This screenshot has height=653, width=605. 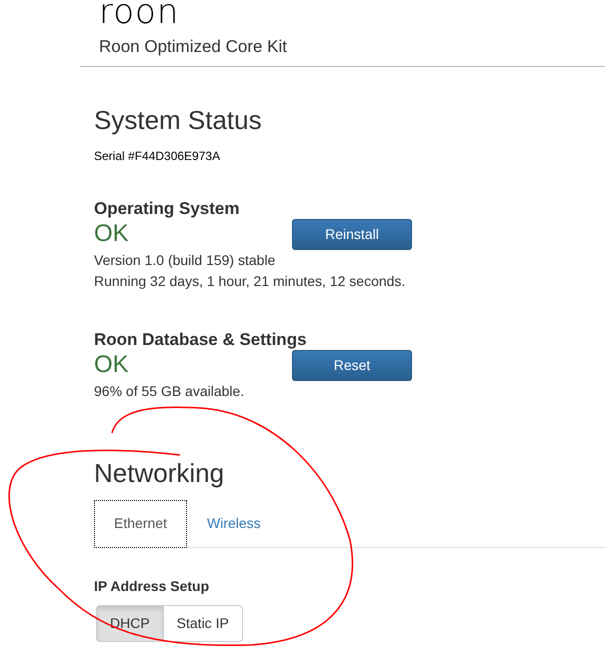 I want to click on section-heading: Networking, so click(x=159, y=473).